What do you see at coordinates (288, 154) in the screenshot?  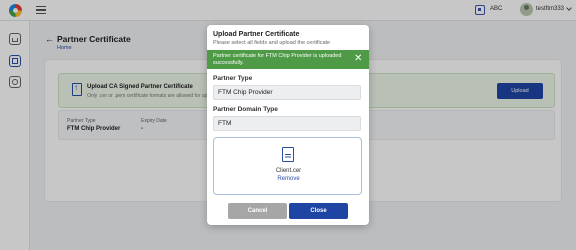 I see `file-icon` at bounding box center [288, 154].